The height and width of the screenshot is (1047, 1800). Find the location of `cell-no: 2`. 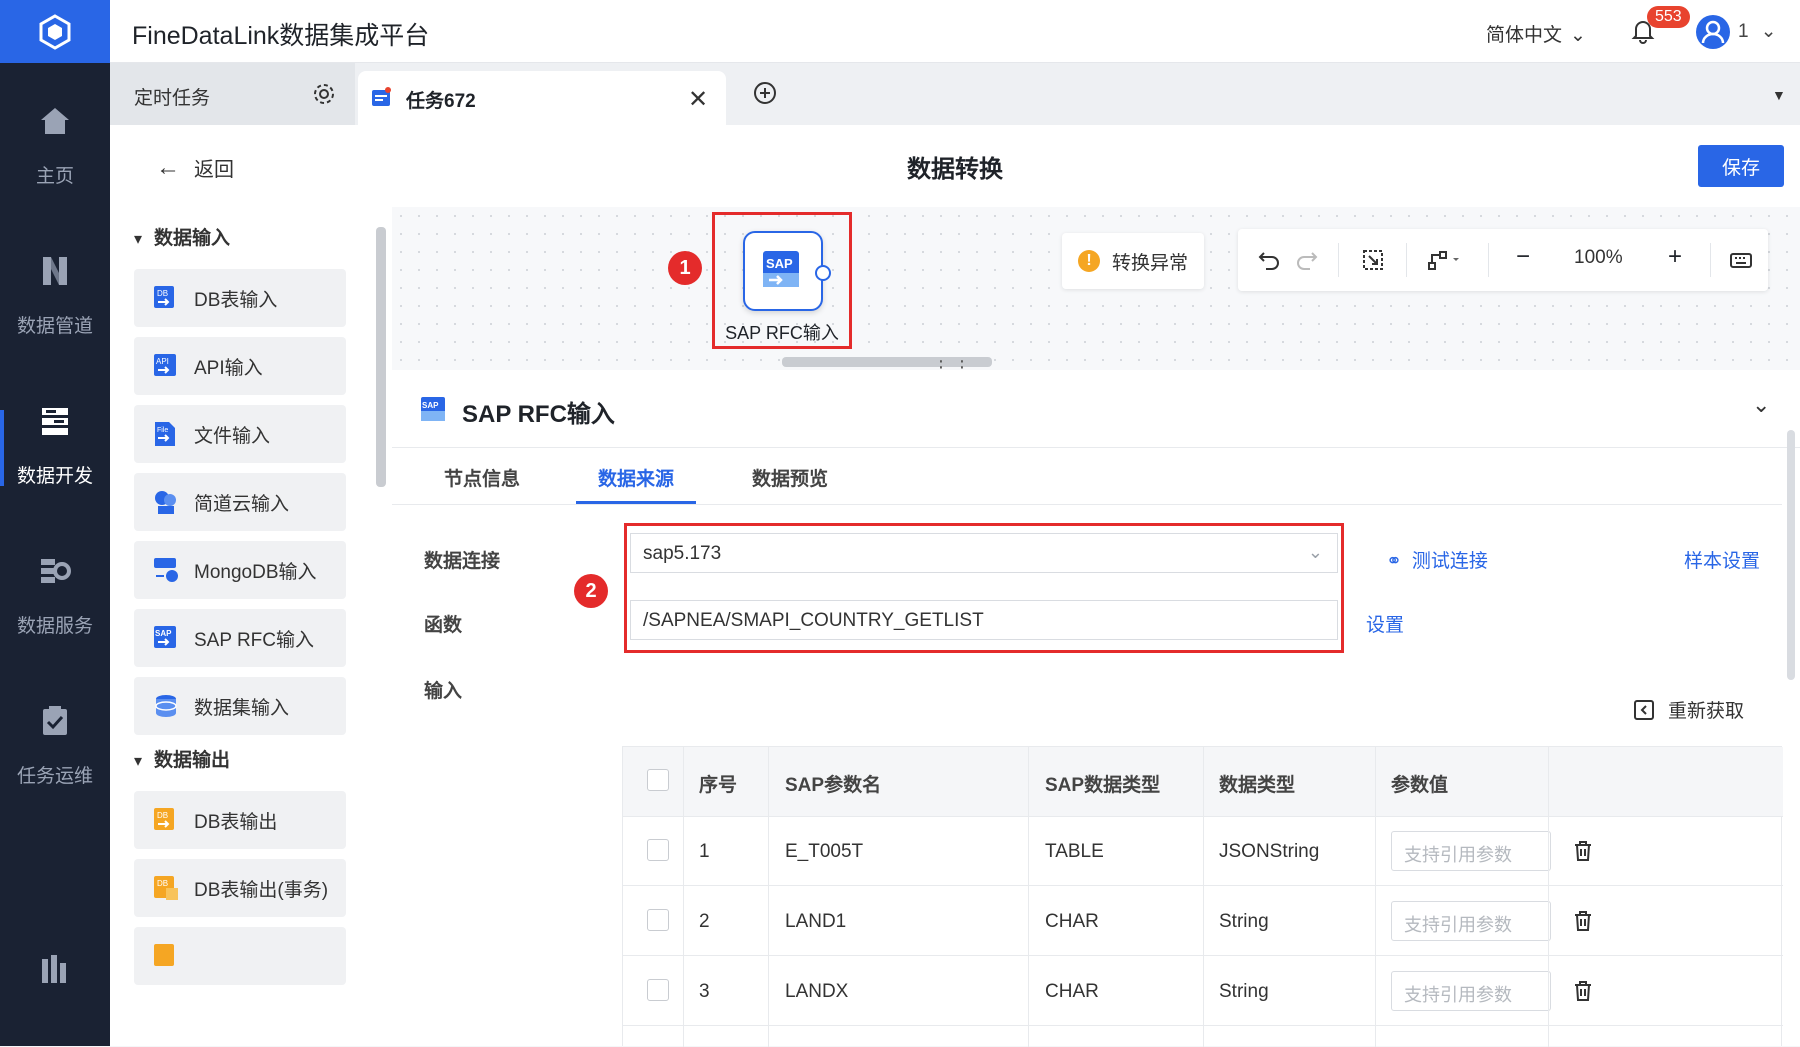

cell-no: 2 is located at coordinates (704, 921).